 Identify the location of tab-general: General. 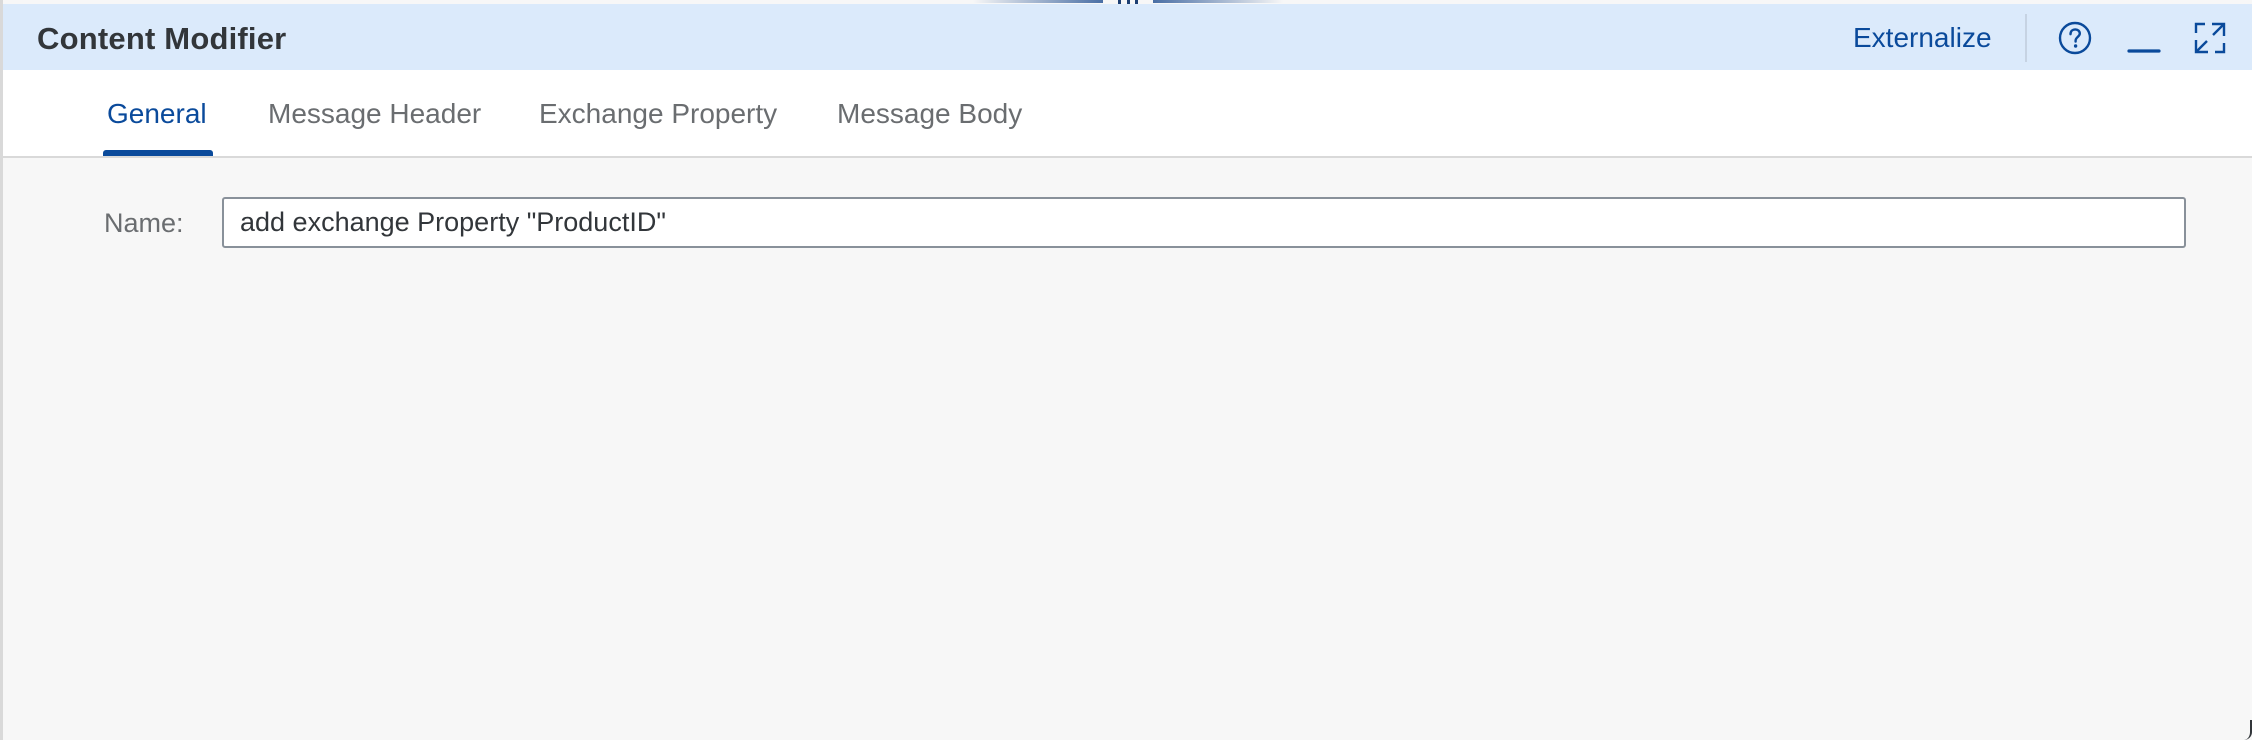
(157, 114).